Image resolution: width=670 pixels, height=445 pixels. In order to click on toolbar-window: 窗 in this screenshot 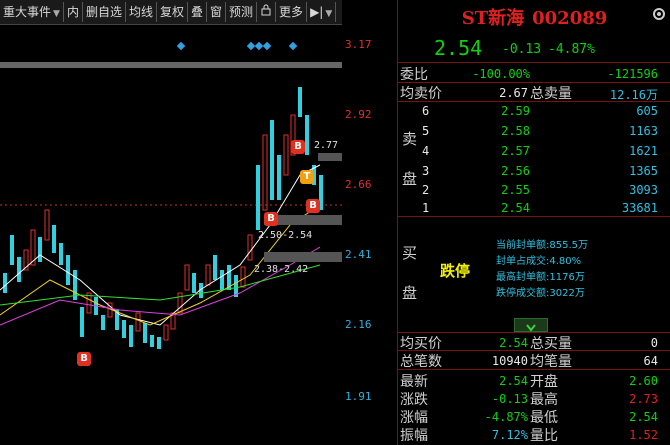, I will do `click(217, 12)`.